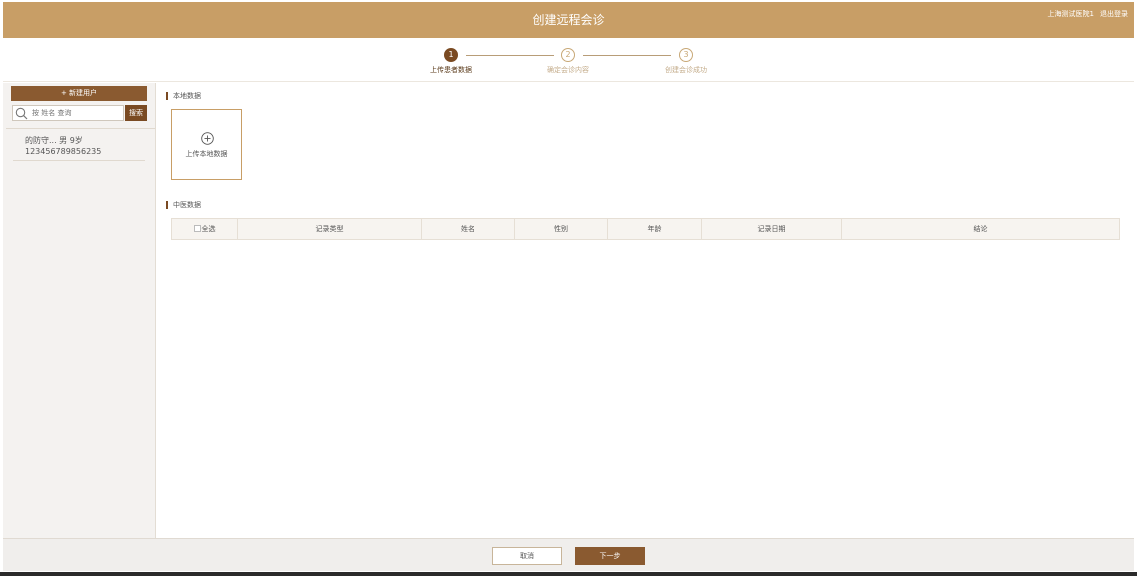  What do you see at coordinates (686, 70) in the screenshot?
I see `step-3-label: 创建会诊成功` at bounding box center [686, 70].